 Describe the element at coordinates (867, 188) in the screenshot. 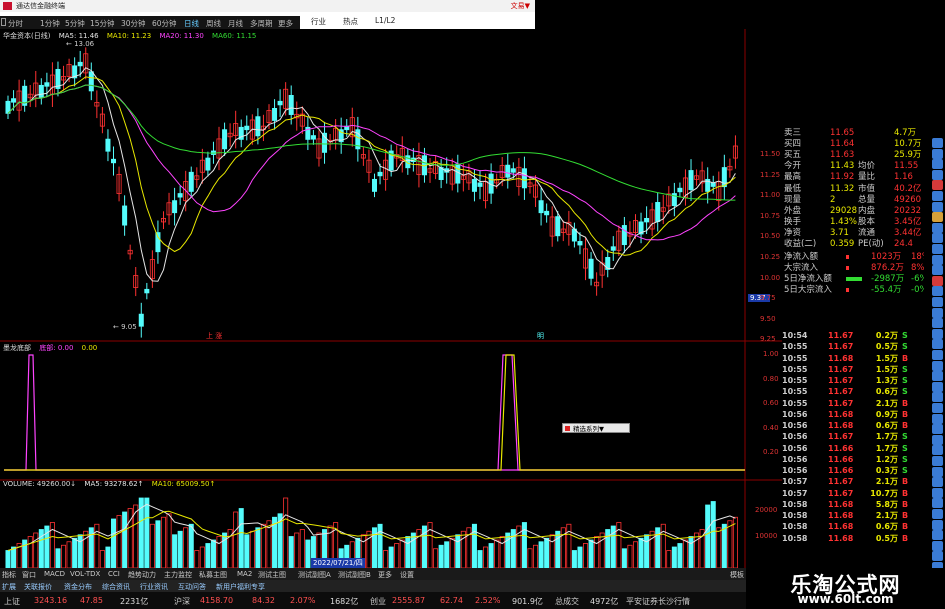

I see `quote-key2: 市值` at that location.